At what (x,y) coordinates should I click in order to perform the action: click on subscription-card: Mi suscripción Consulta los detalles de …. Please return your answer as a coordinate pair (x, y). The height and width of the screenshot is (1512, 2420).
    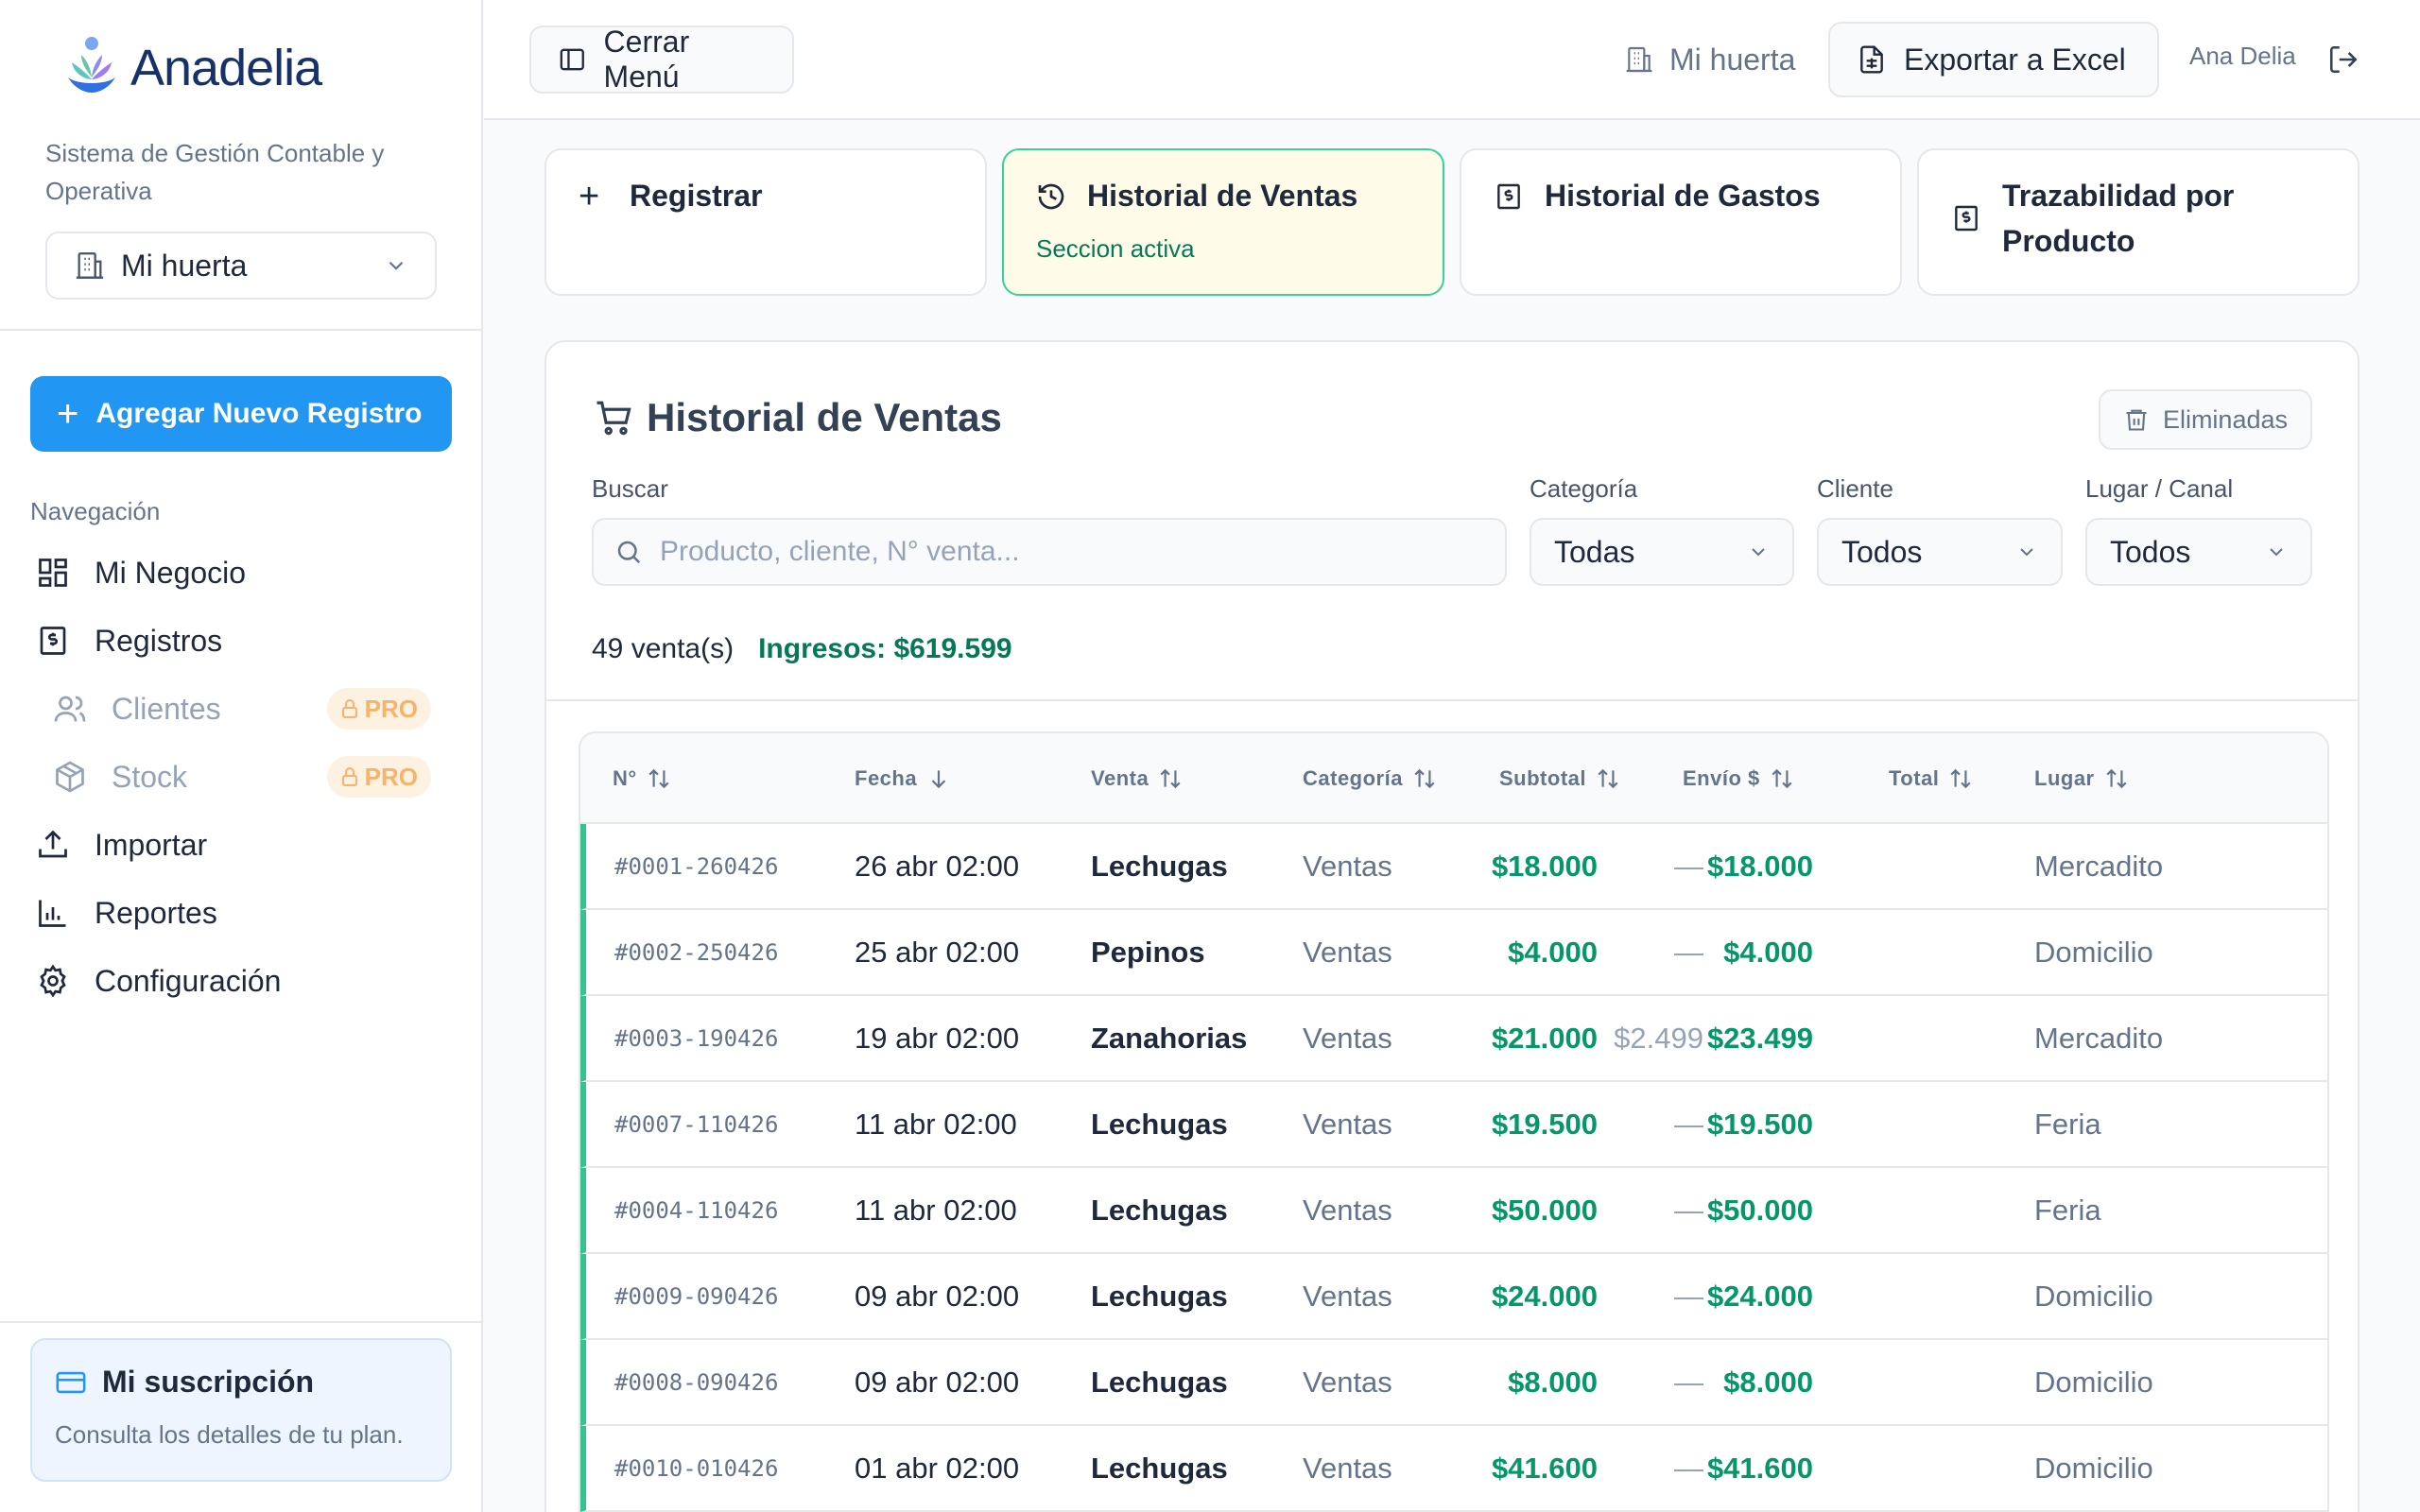
    Looking at the image, I should click on (241, 1410).